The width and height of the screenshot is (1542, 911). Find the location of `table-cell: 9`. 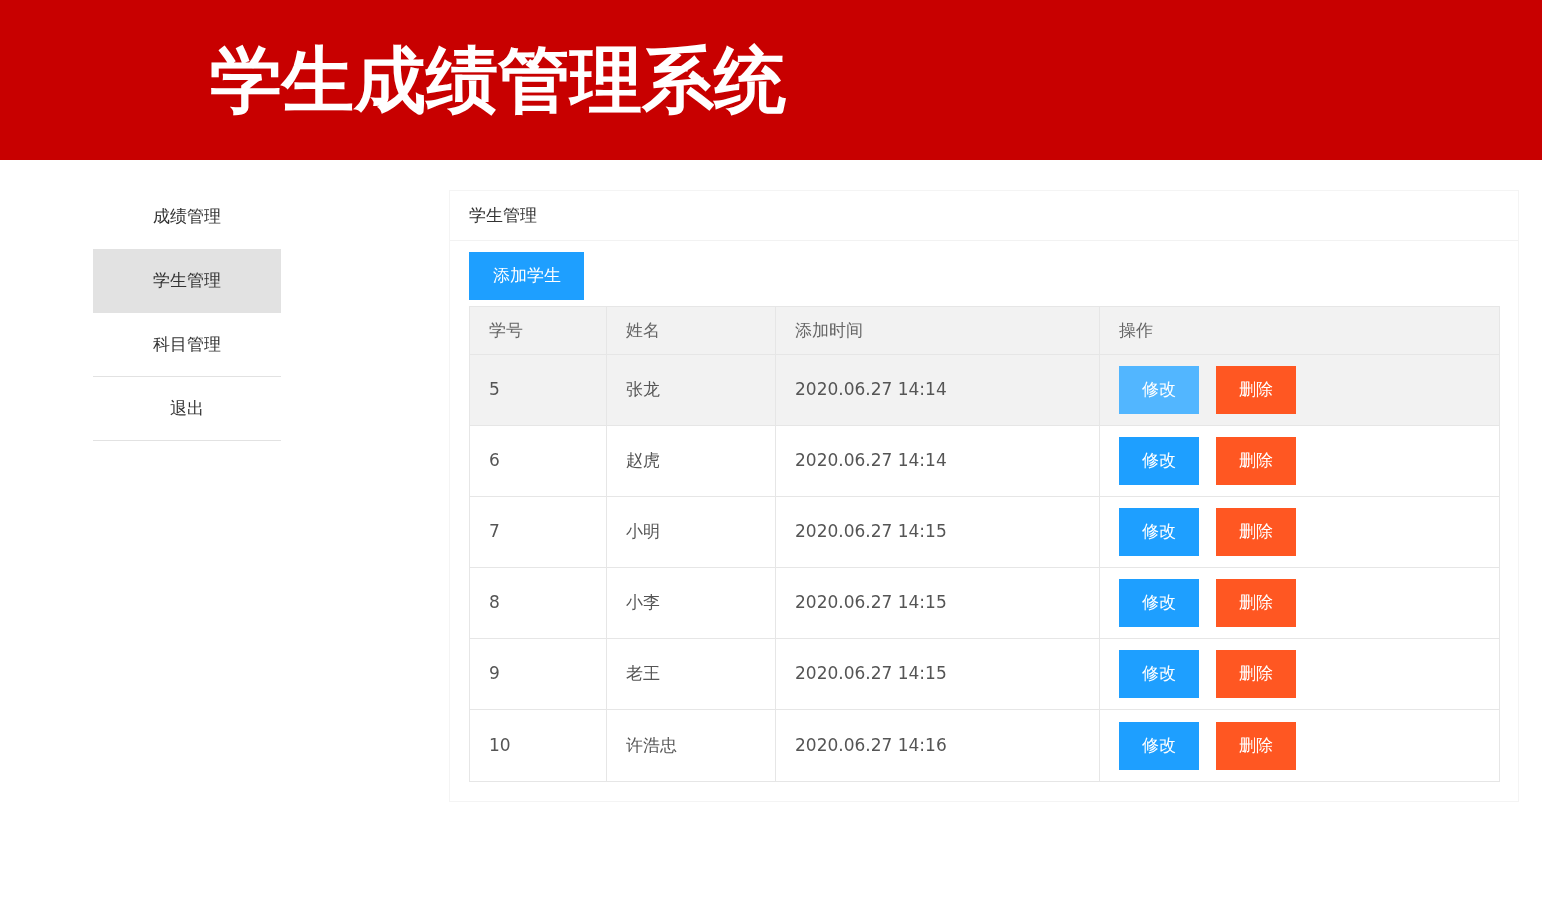

table-cell: 9 is located at coordinates (538, 674).